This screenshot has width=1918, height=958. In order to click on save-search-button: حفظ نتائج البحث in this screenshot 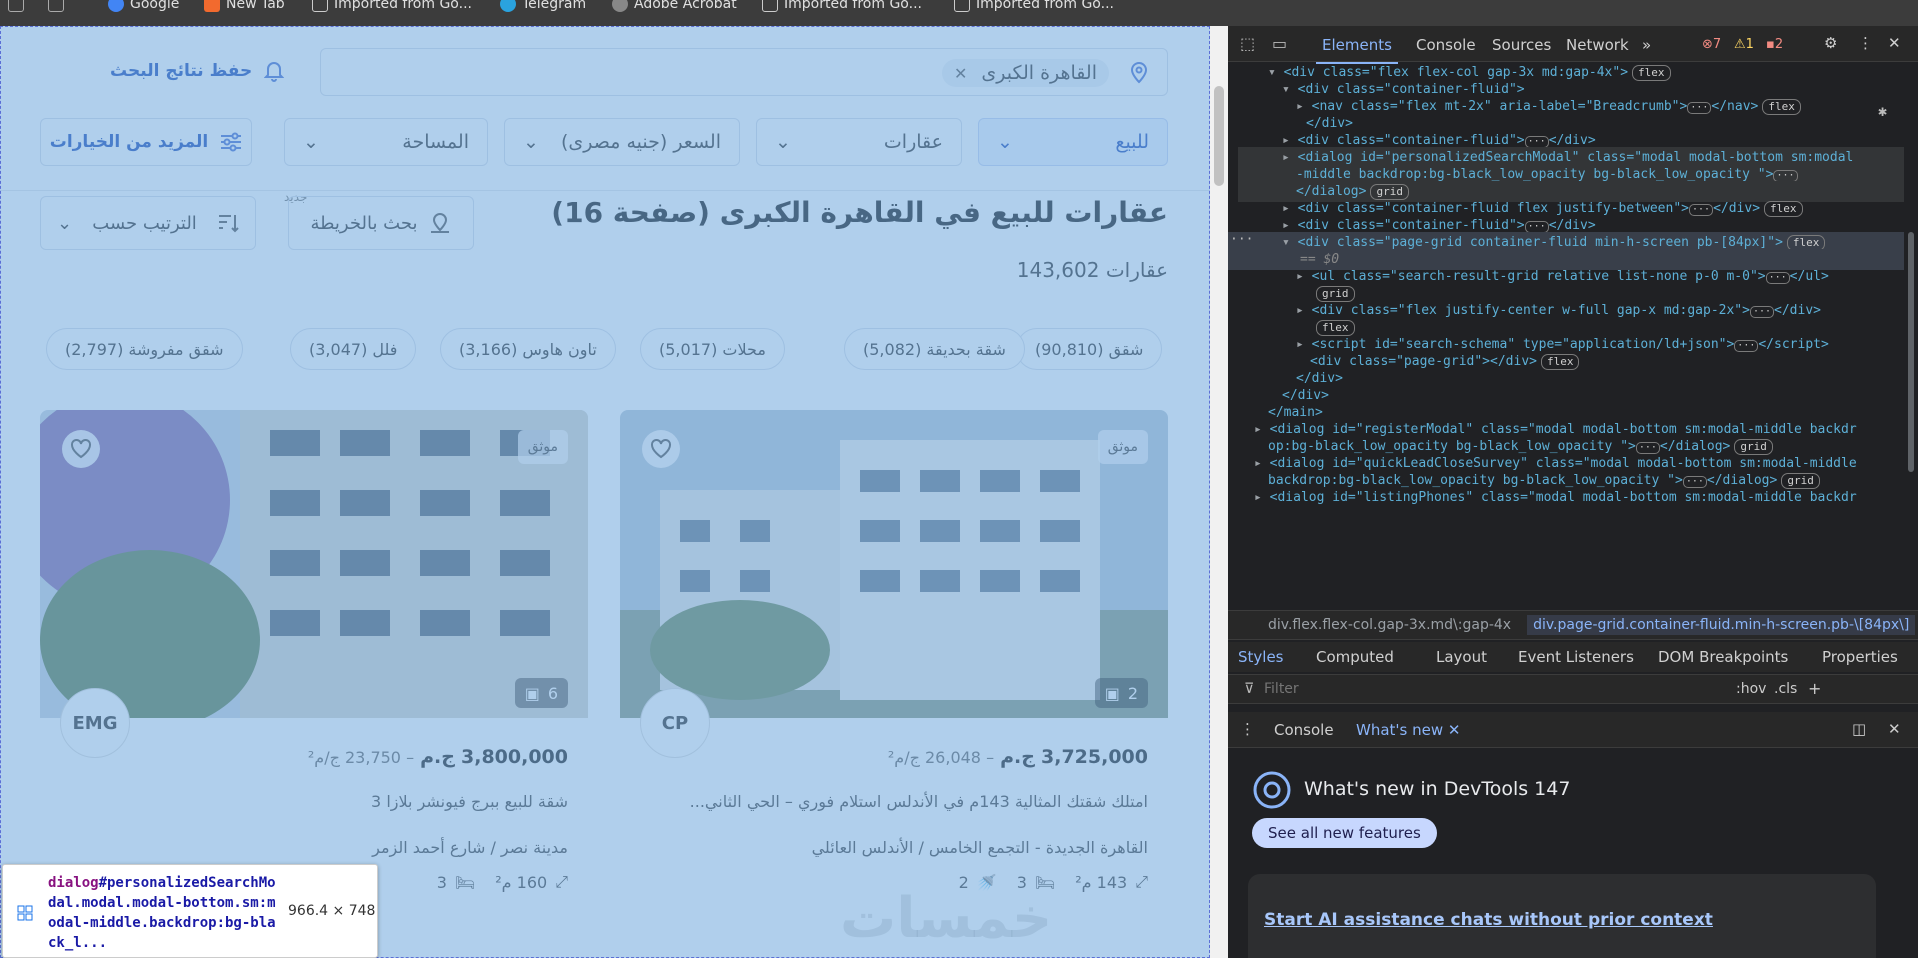, I will do `click(197, 71)`.